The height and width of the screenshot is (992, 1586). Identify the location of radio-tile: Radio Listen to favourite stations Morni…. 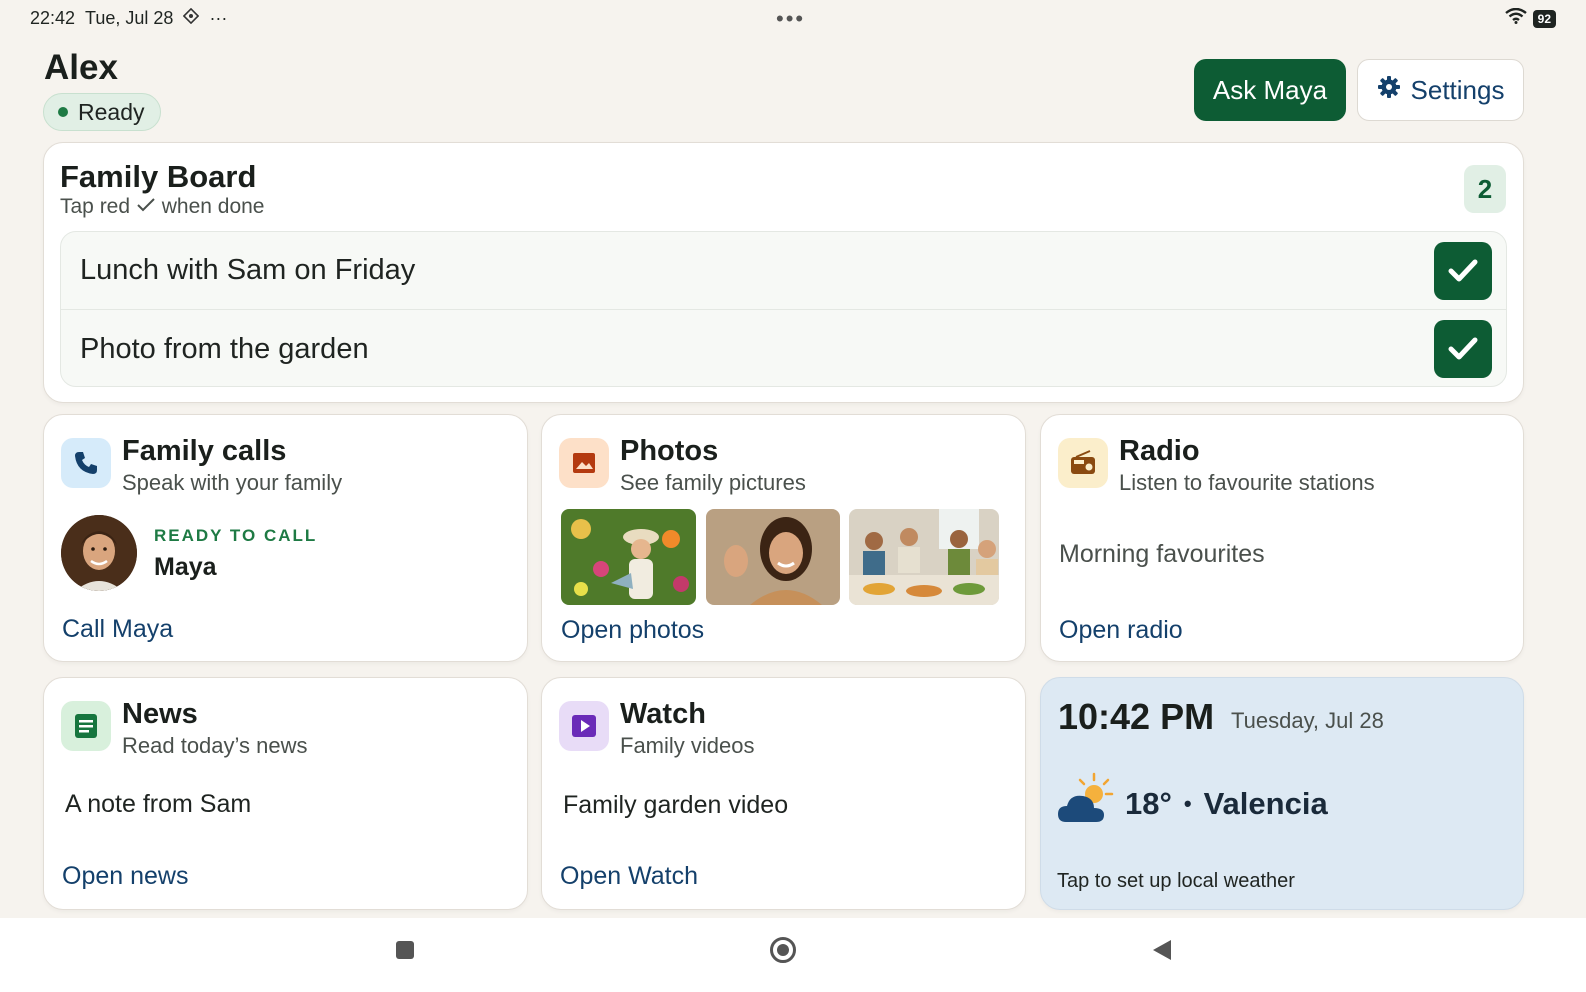
(1282, 538).